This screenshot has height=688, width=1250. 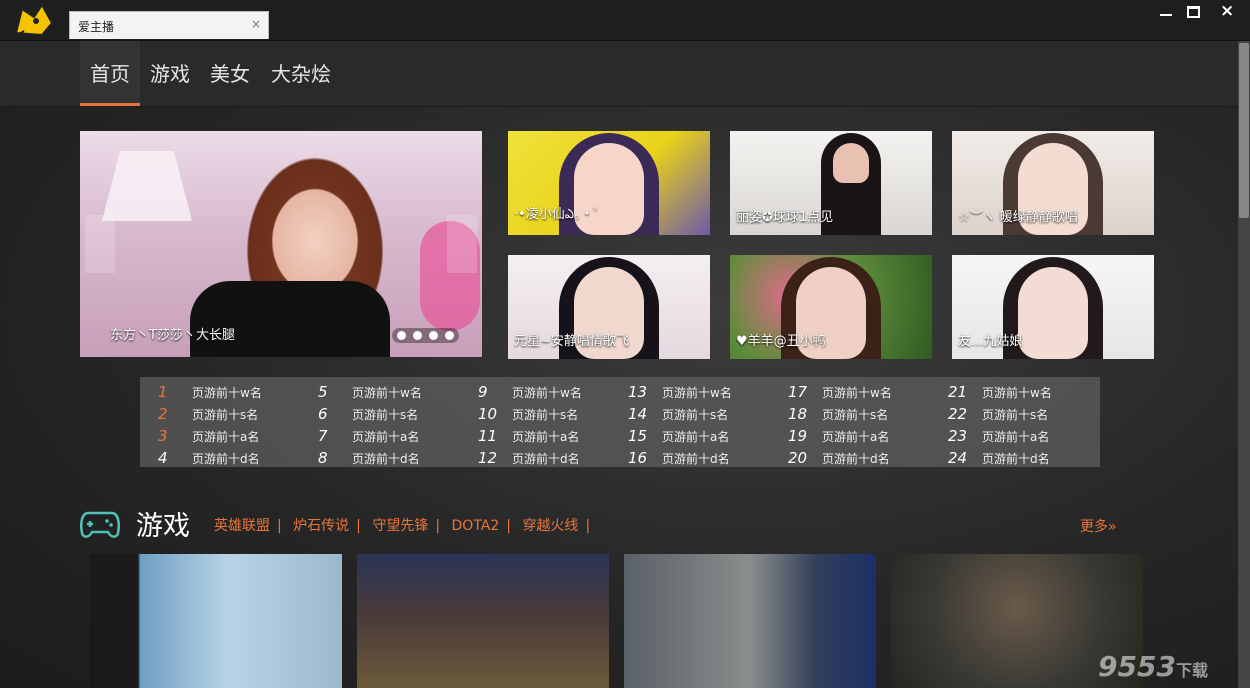 What do you see at coordinates (100, 244) in the screenshot?
I see `arrow-left-icon` at bounding box center [100, 244].